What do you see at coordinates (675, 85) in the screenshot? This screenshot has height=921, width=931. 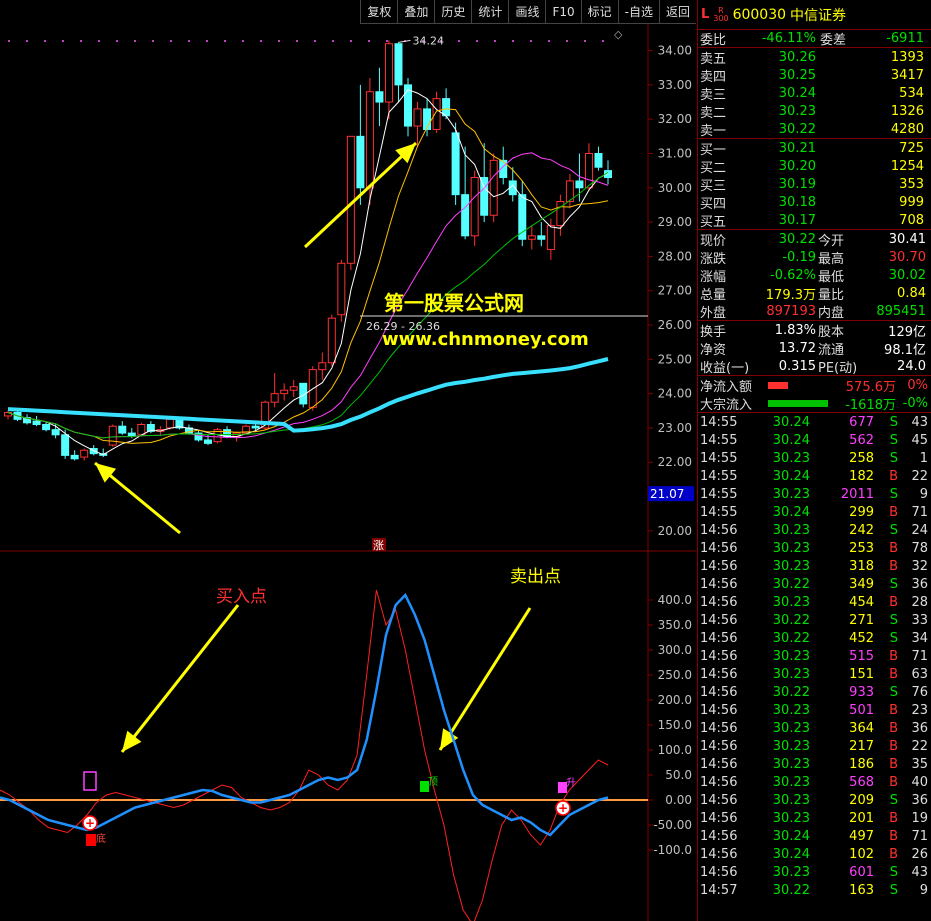 I see `y-tick-label: 33.00` at bounding box center [675, 85].